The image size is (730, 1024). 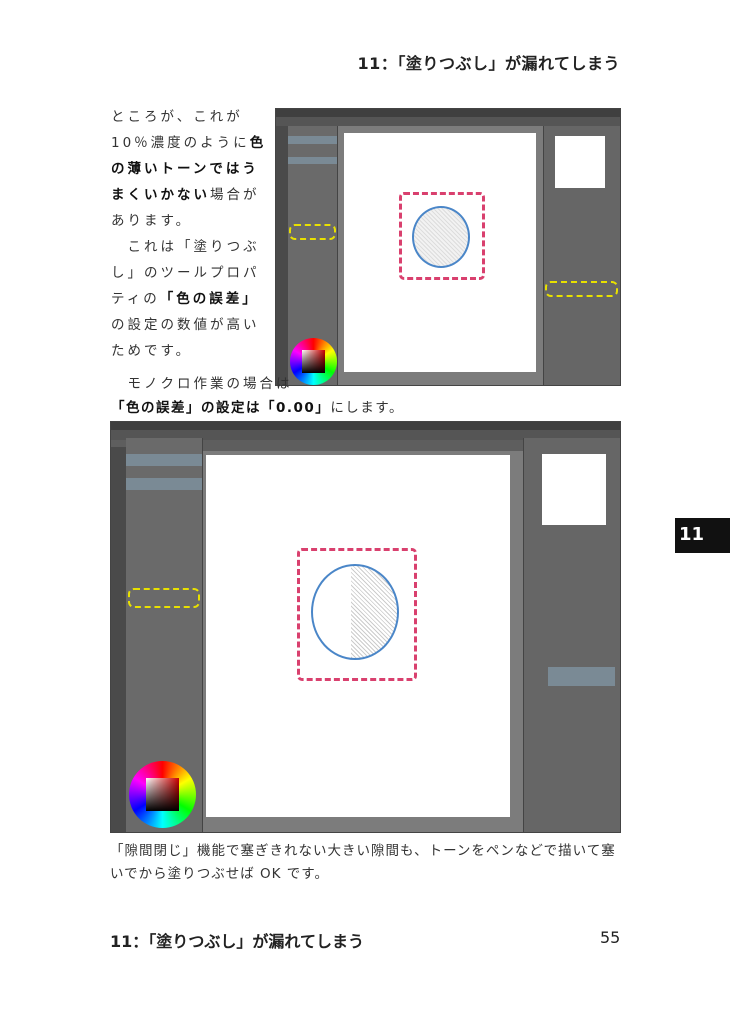 I want to click on footer-title: 11：「塗りつぶし」が漏れてしまう, so click(x=237, y=941).